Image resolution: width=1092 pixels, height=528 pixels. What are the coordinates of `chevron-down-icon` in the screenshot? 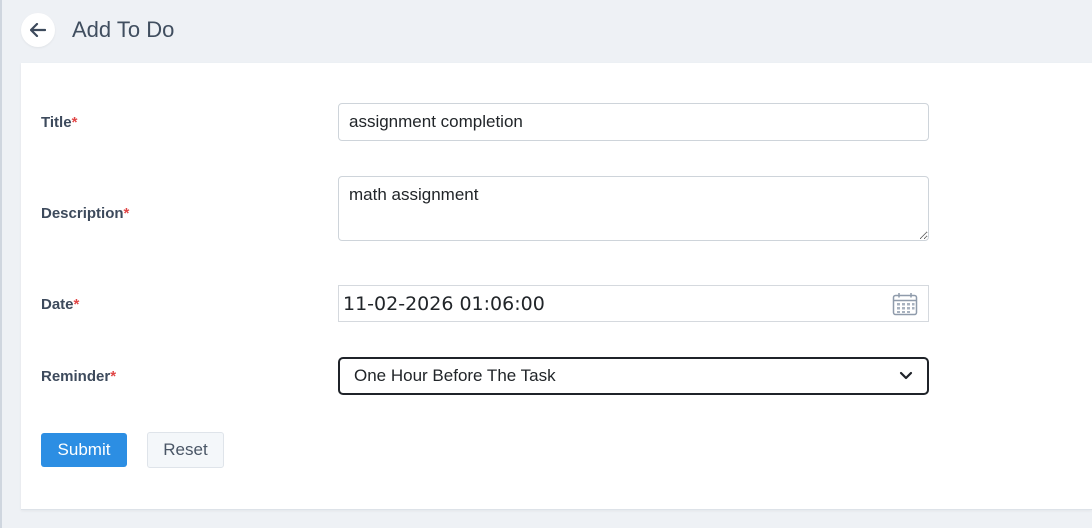 It's located at (906, 375).